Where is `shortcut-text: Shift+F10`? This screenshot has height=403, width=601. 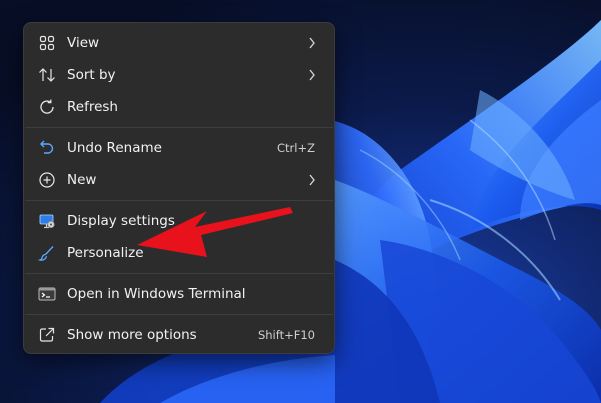
shortcut-text: Shift+F10 is located at coordinates (286, 335).